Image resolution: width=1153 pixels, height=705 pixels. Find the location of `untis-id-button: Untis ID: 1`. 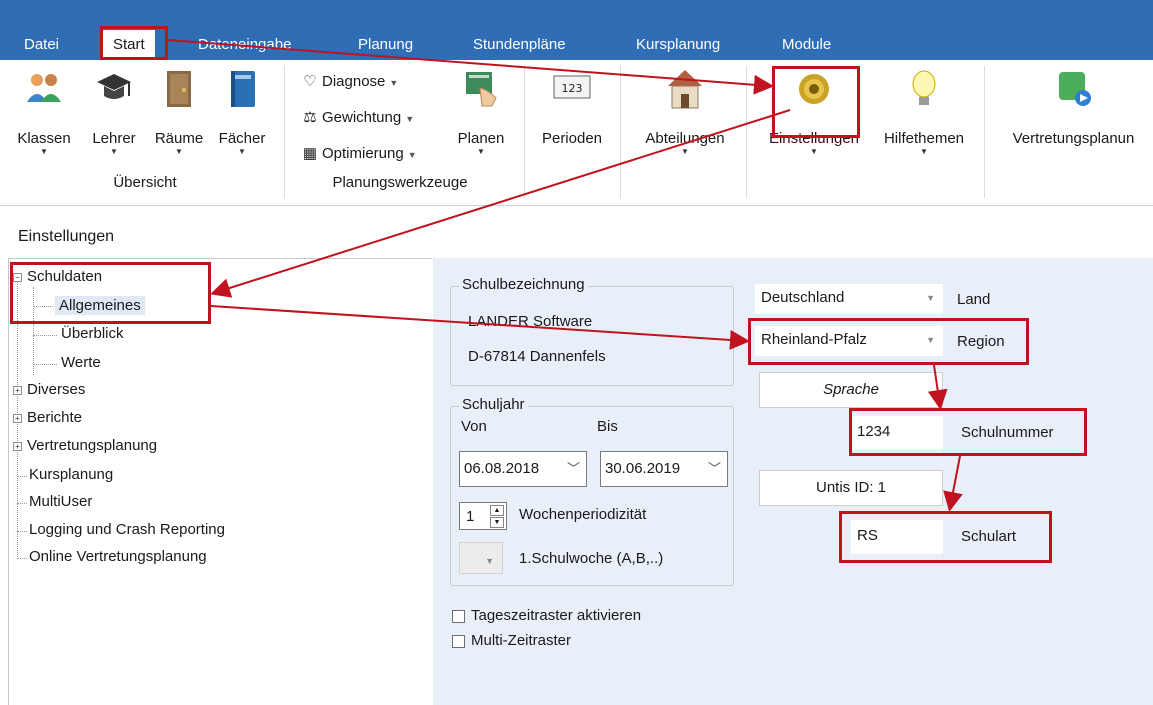

untis-id-button: Untis ID: 1 is located at coordinates (851, 488).